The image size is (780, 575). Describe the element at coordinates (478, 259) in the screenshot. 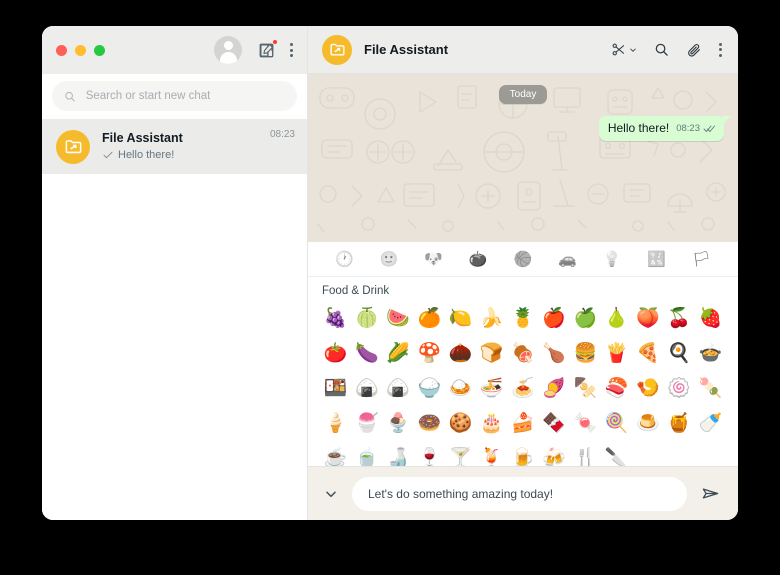

I see `emoji-tab-food-drink: 🍅` at that location.